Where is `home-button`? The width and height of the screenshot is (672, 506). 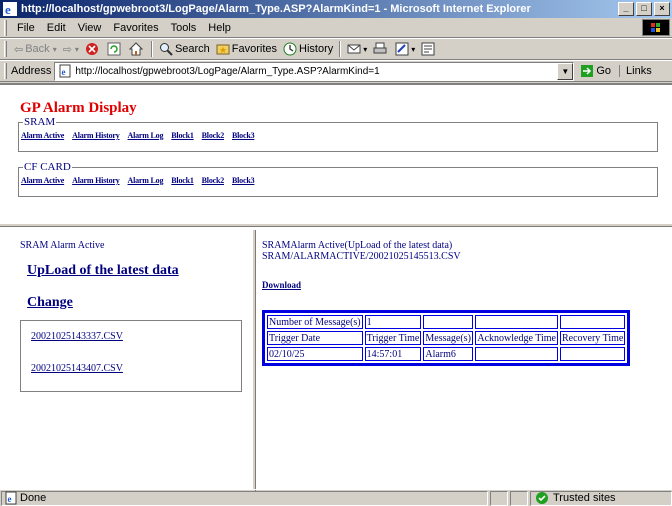
home-button is located at coordinates (137, 49).